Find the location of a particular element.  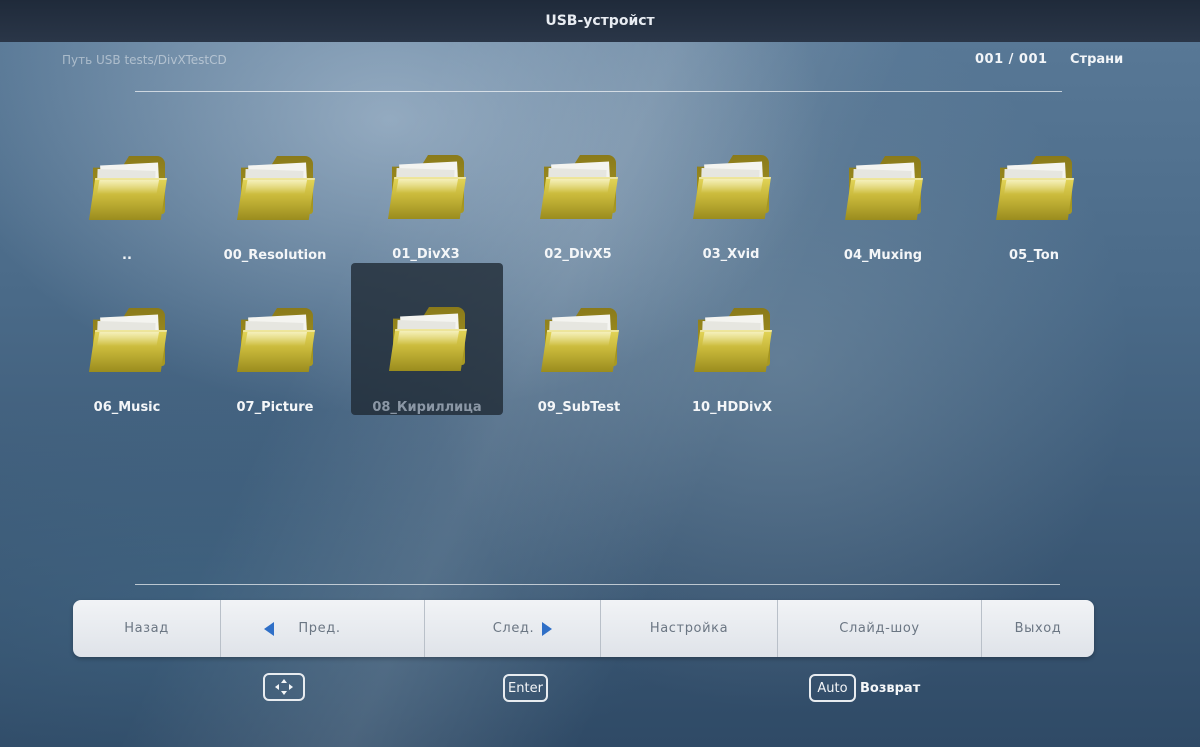

page-label: Страни is located at coordinates (1097, 59).